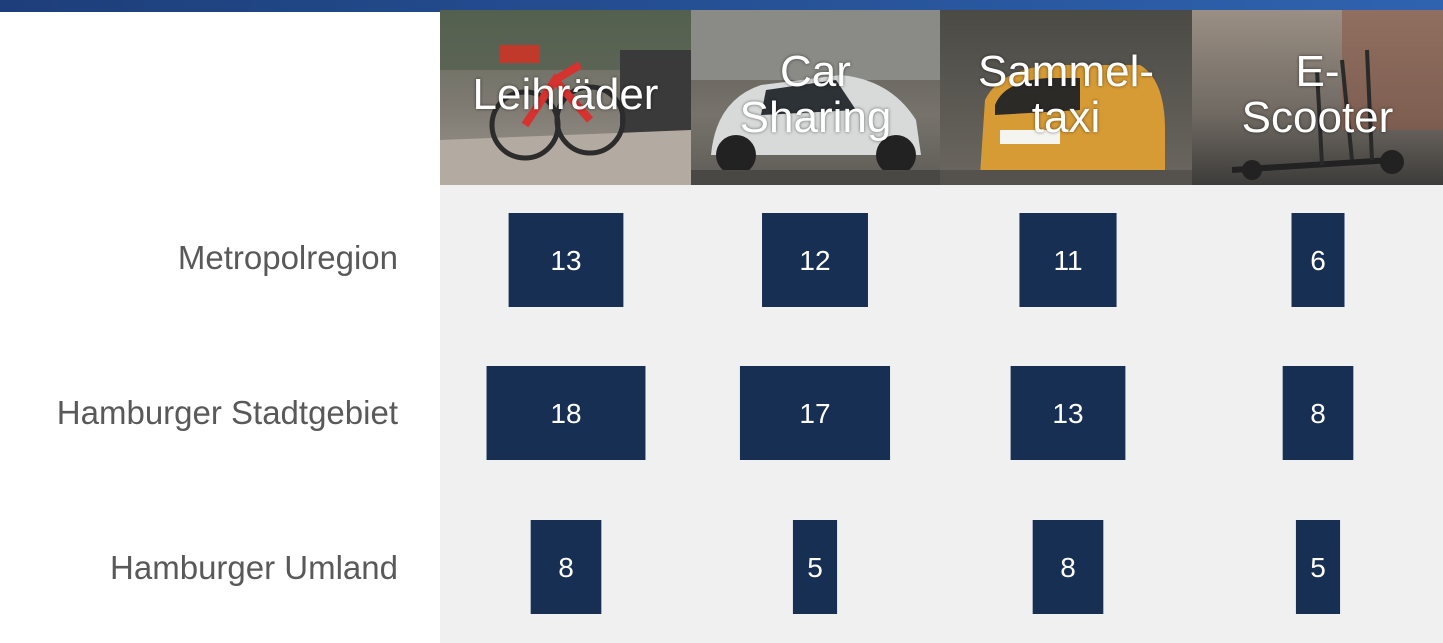  I want to click on value-label: 18, so click(565, 413).